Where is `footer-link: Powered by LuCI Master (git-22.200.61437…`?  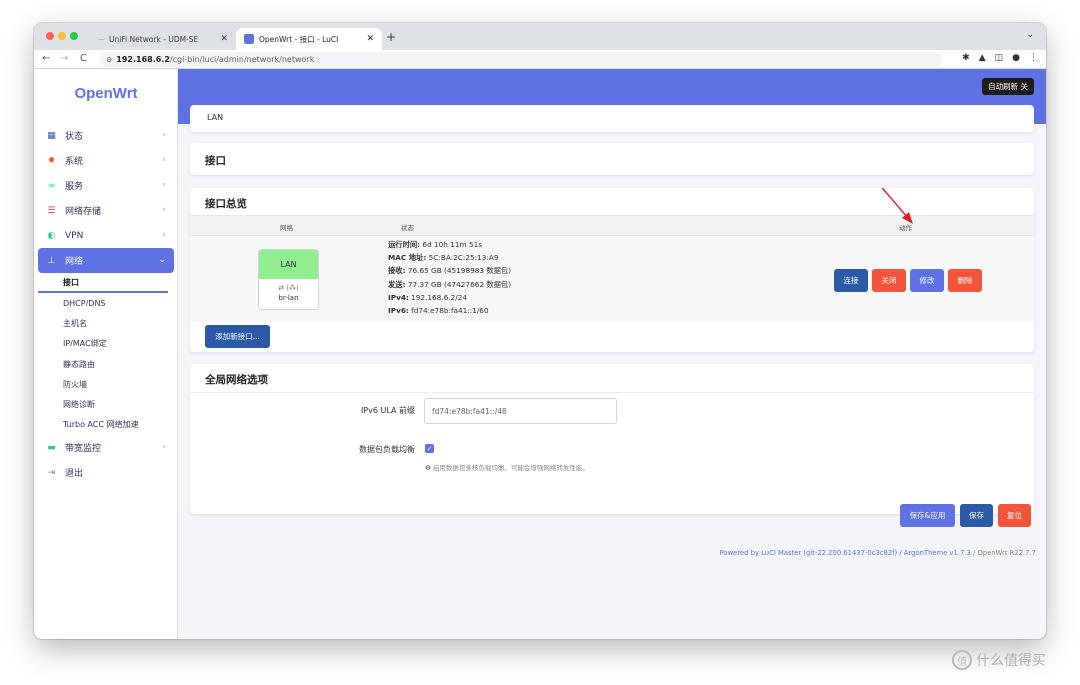 footer-link: Powered by LuCI Master (git-22.200.61437… is located at coordinates (845, 553).